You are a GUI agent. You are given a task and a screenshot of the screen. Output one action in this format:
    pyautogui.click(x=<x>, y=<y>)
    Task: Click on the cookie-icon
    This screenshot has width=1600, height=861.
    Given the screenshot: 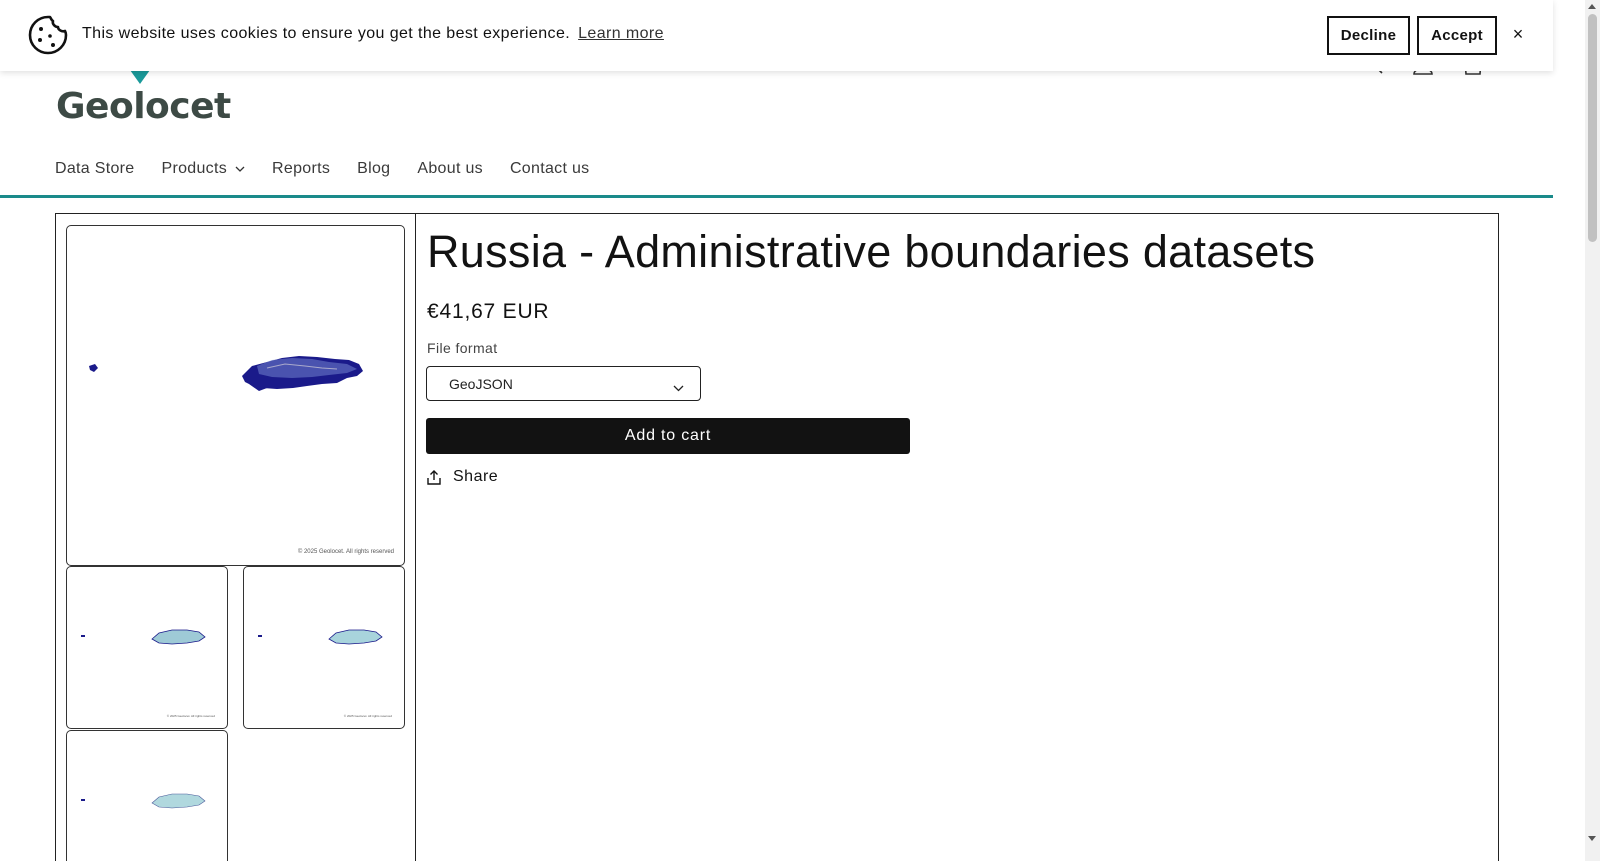 What is the action you would take?
    pyautogui.click(x=48, y=35)
    